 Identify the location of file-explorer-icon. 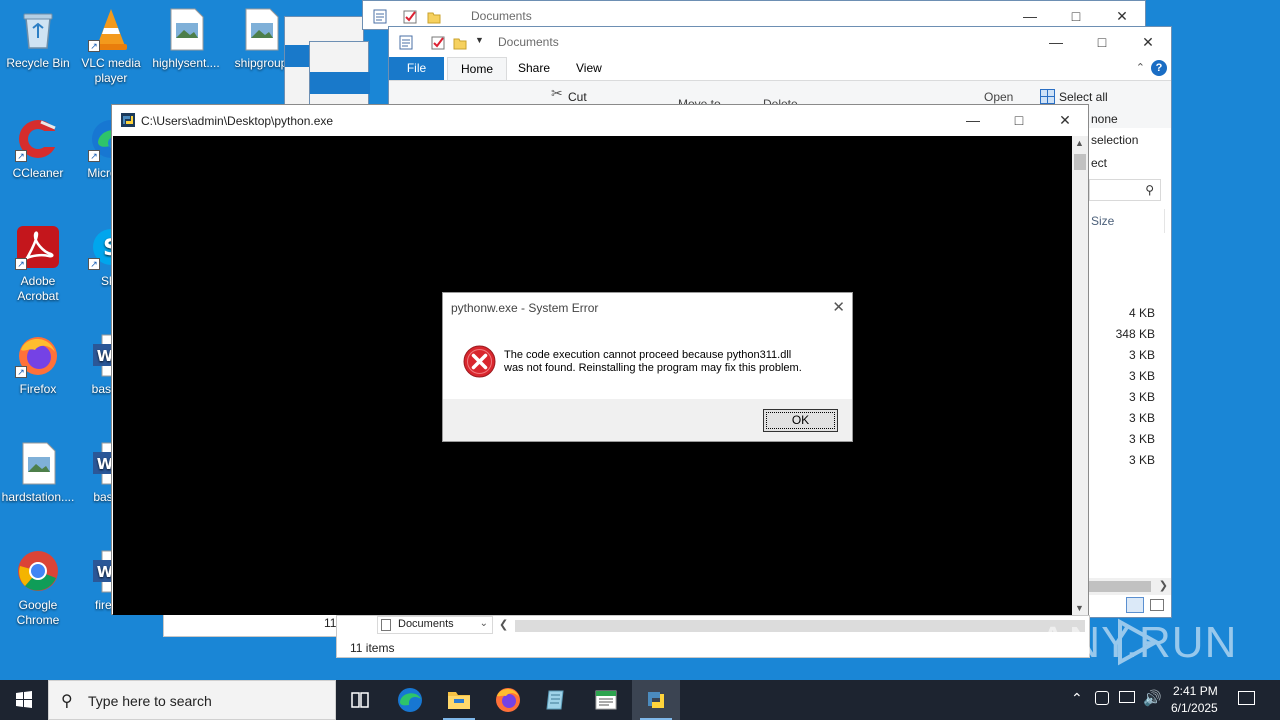
(459, 700).